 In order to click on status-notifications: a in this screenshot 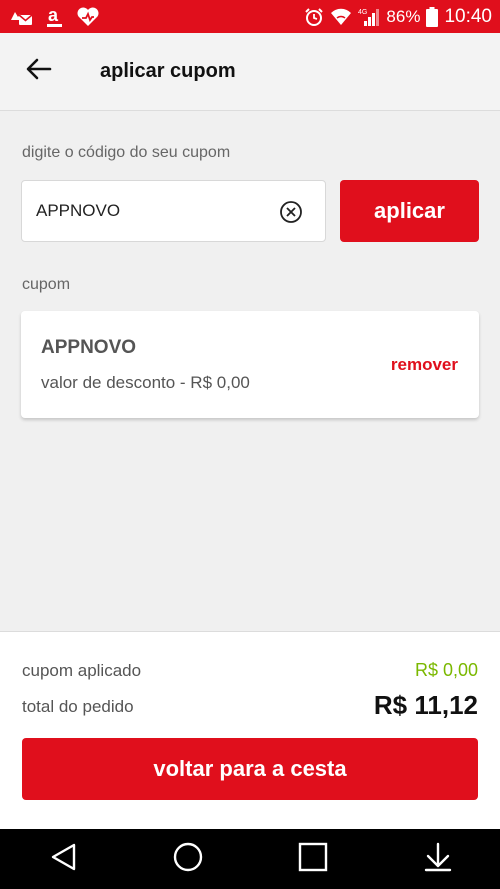, I will do `click(54, 17)`.